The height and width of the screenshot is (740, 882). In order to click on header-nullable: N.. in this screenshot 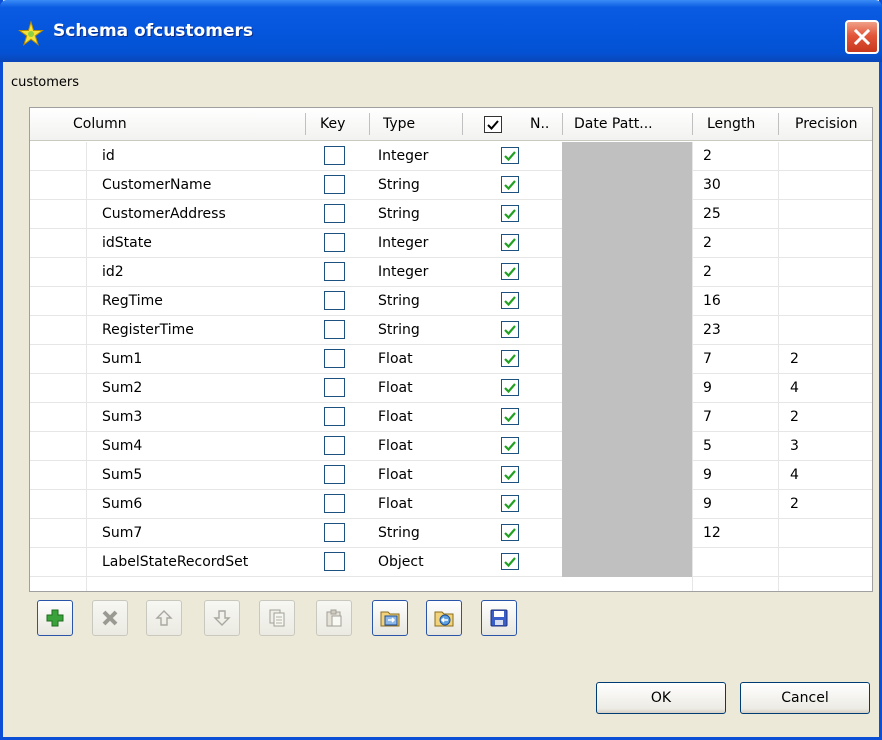, I will do `click(539, 124)`.